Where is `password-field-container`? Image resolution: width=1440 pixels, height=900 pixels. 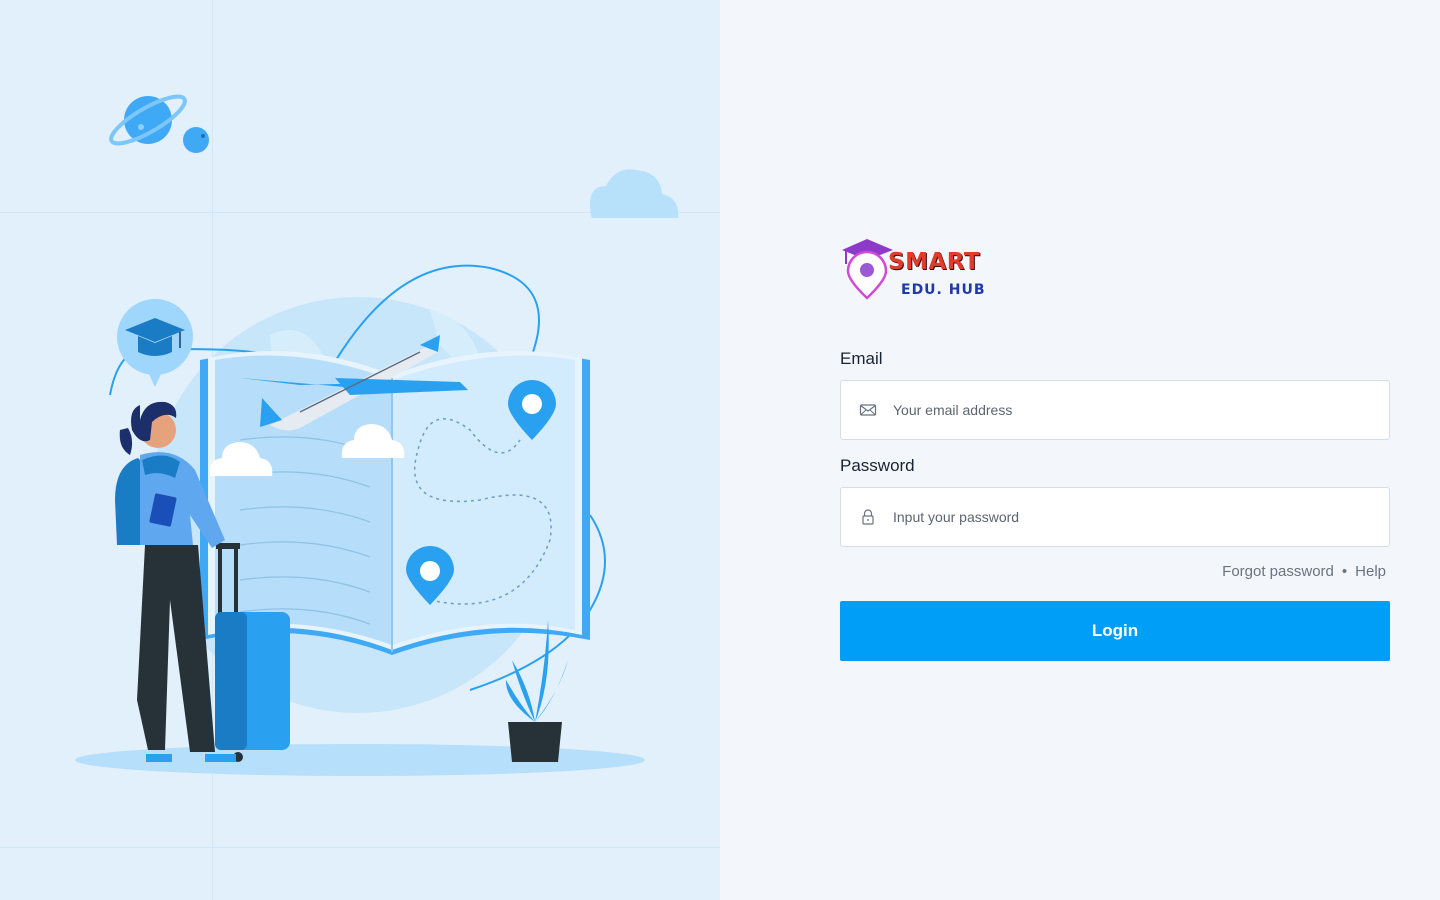
password-field-container is located at coordinates (1115, 517).